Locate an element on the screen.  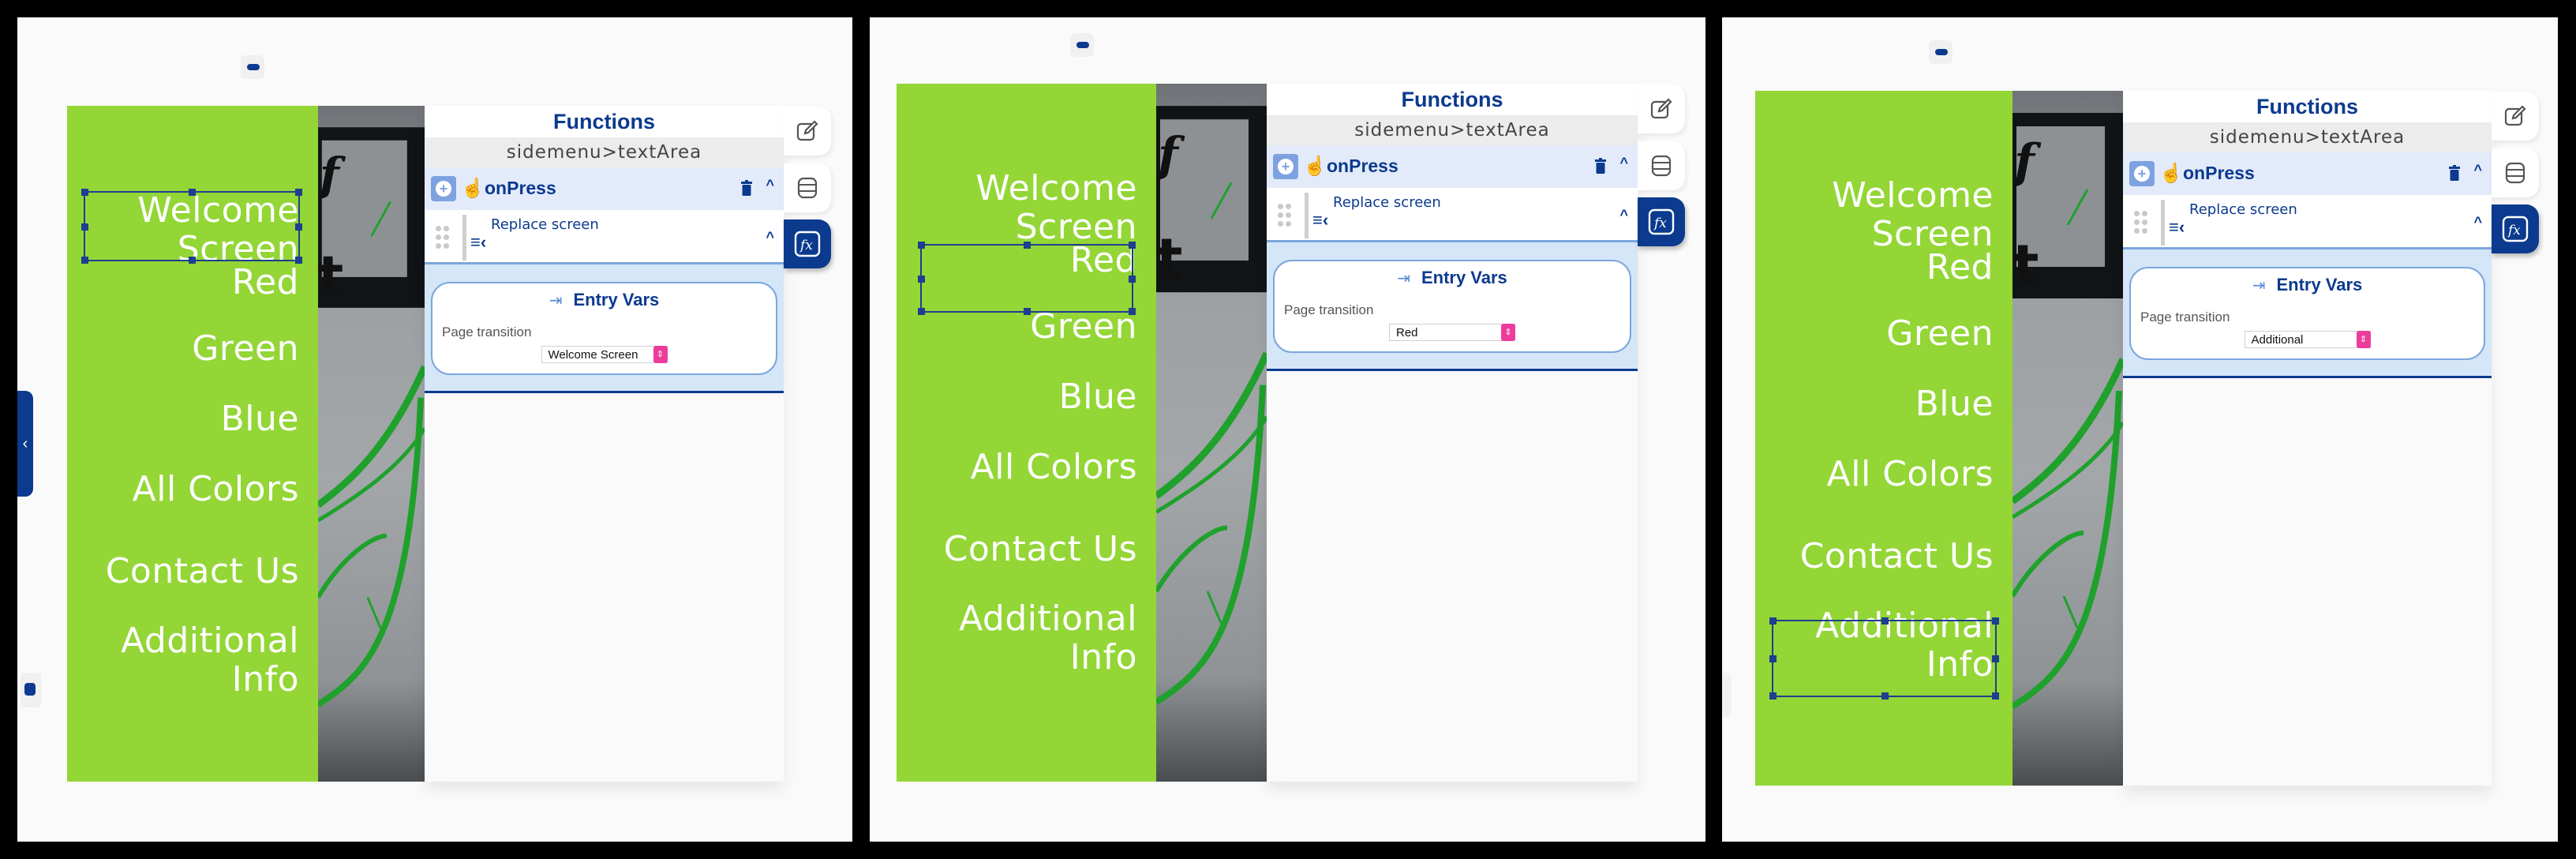
panel-handle is located at coordinates (1727, 695).